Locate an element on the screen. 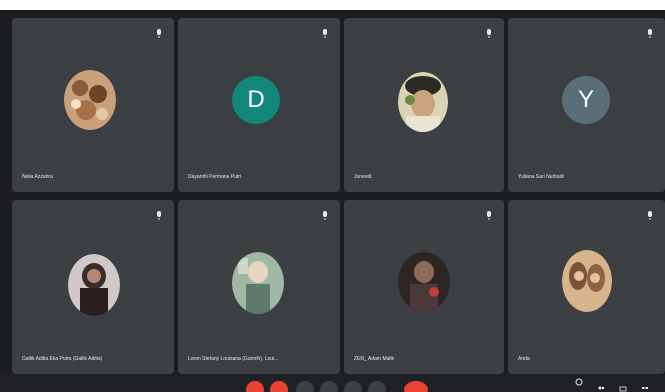 This screenshot has width=665, height=392. avatar-letter: Y is located at coordinates (585, 99).